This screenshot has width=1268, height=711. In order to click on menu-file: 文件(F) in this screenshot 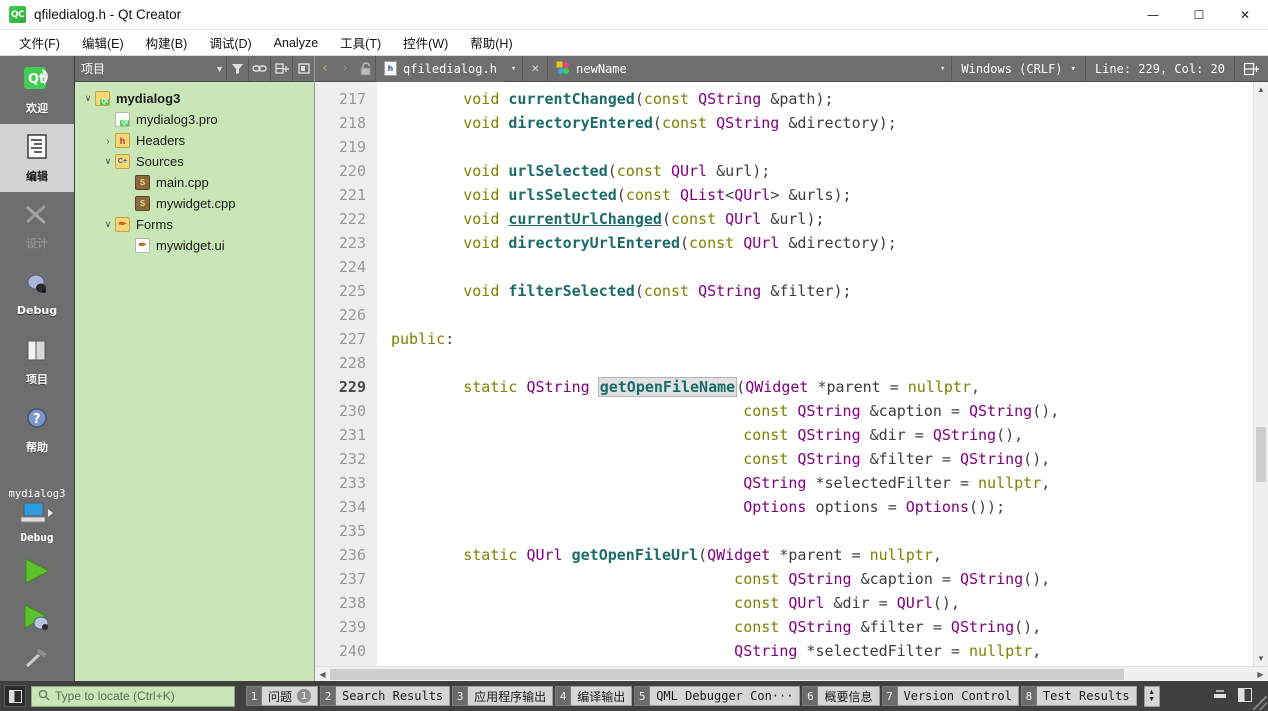, I will do `click(39, 42)`.